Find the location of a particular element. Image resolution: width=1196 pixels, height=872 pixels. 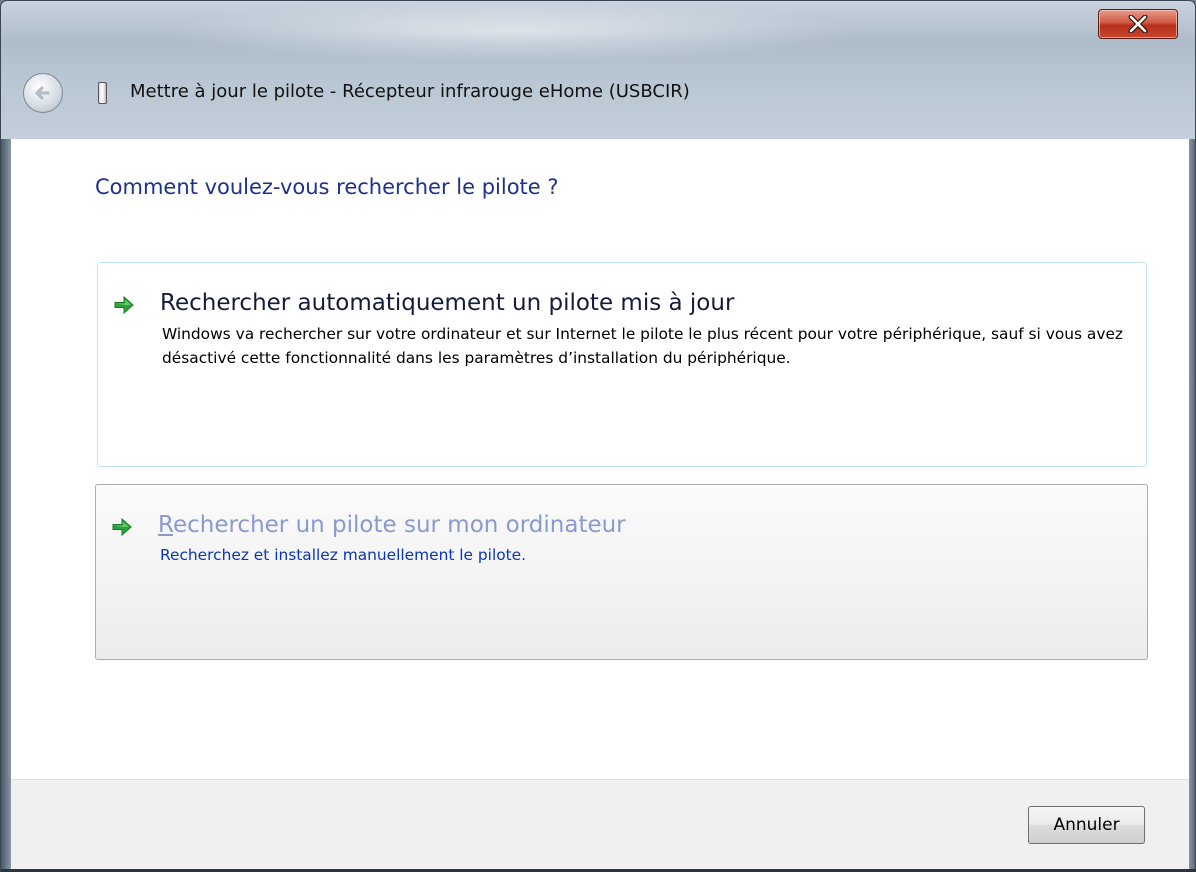

back-button is located at coordinates (43, 93).